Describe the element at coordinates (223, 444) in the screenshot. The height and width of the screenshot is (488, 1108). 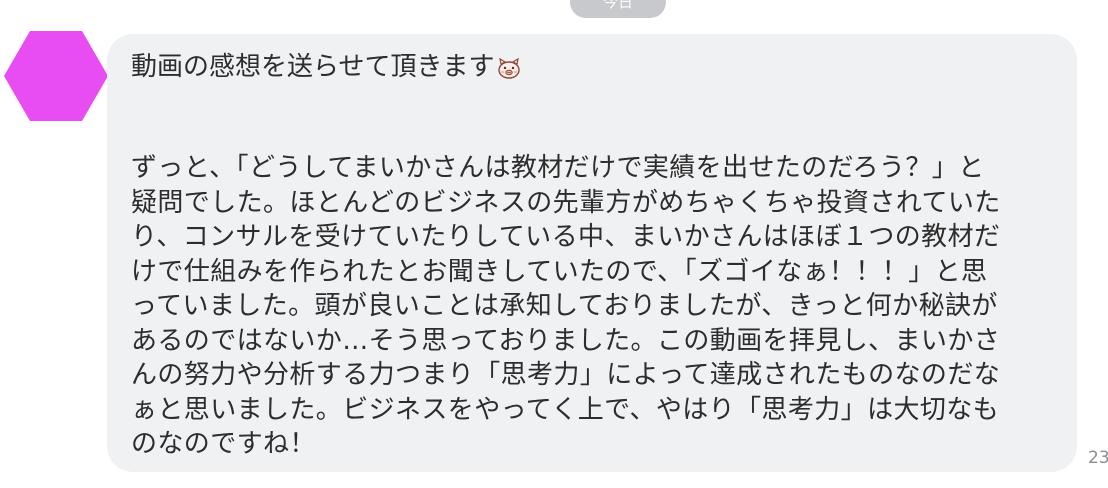
I see `message-line: のなのですね！` at that location.